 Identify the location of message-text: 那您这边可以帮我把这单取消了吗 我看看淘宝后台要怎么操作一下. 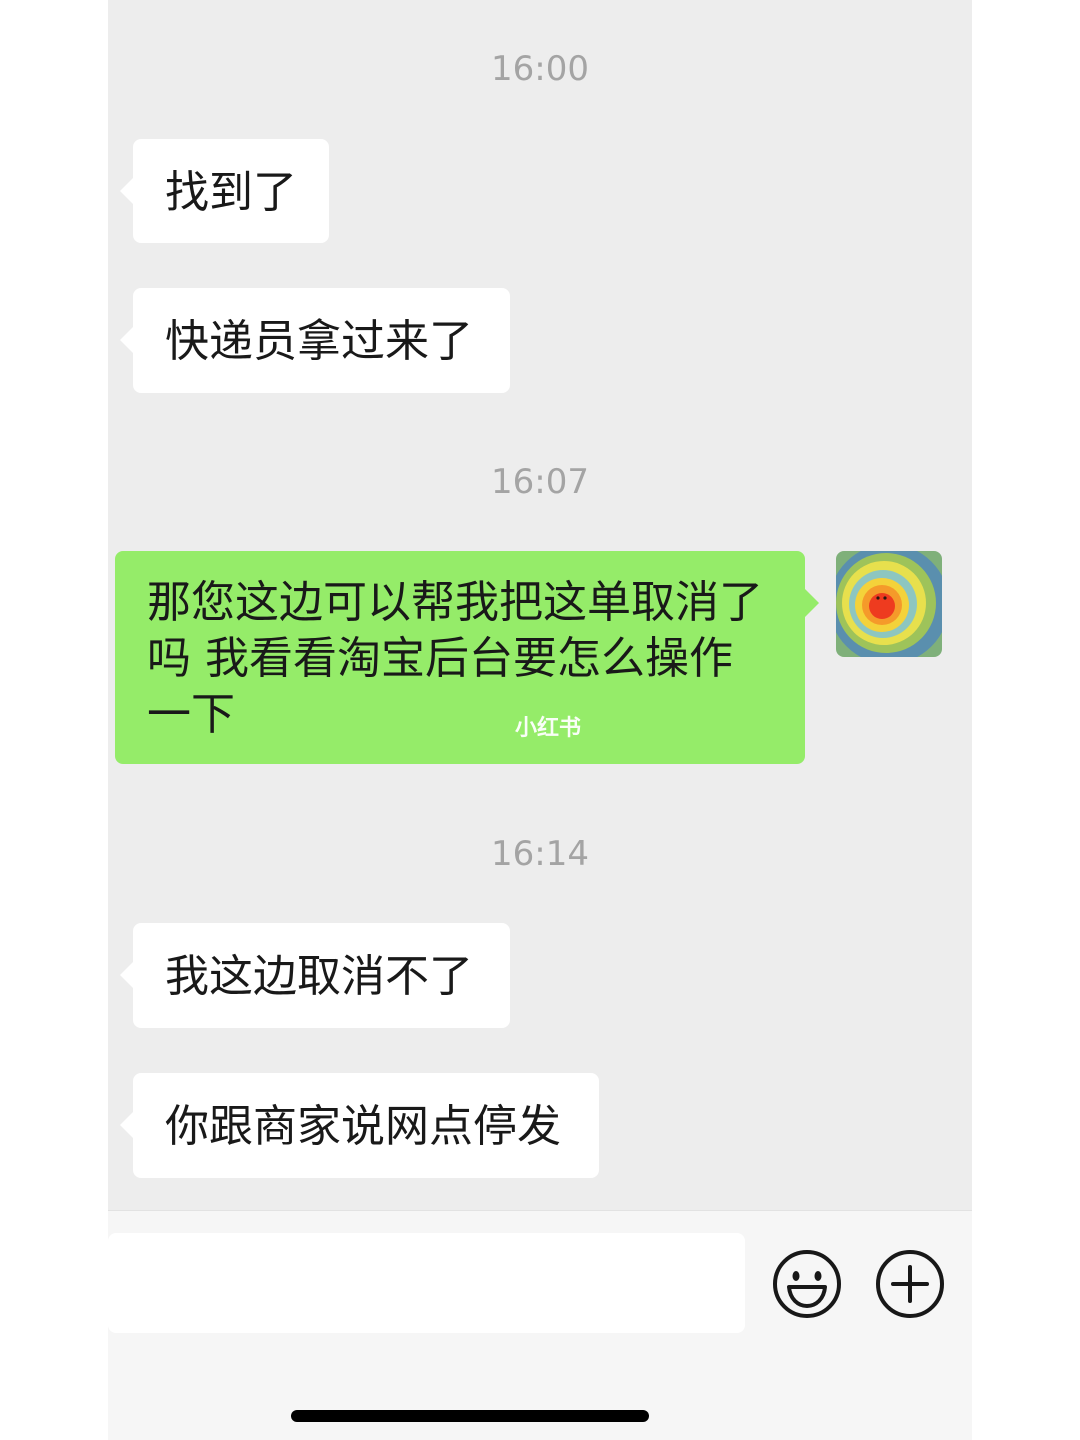
(455, 658).